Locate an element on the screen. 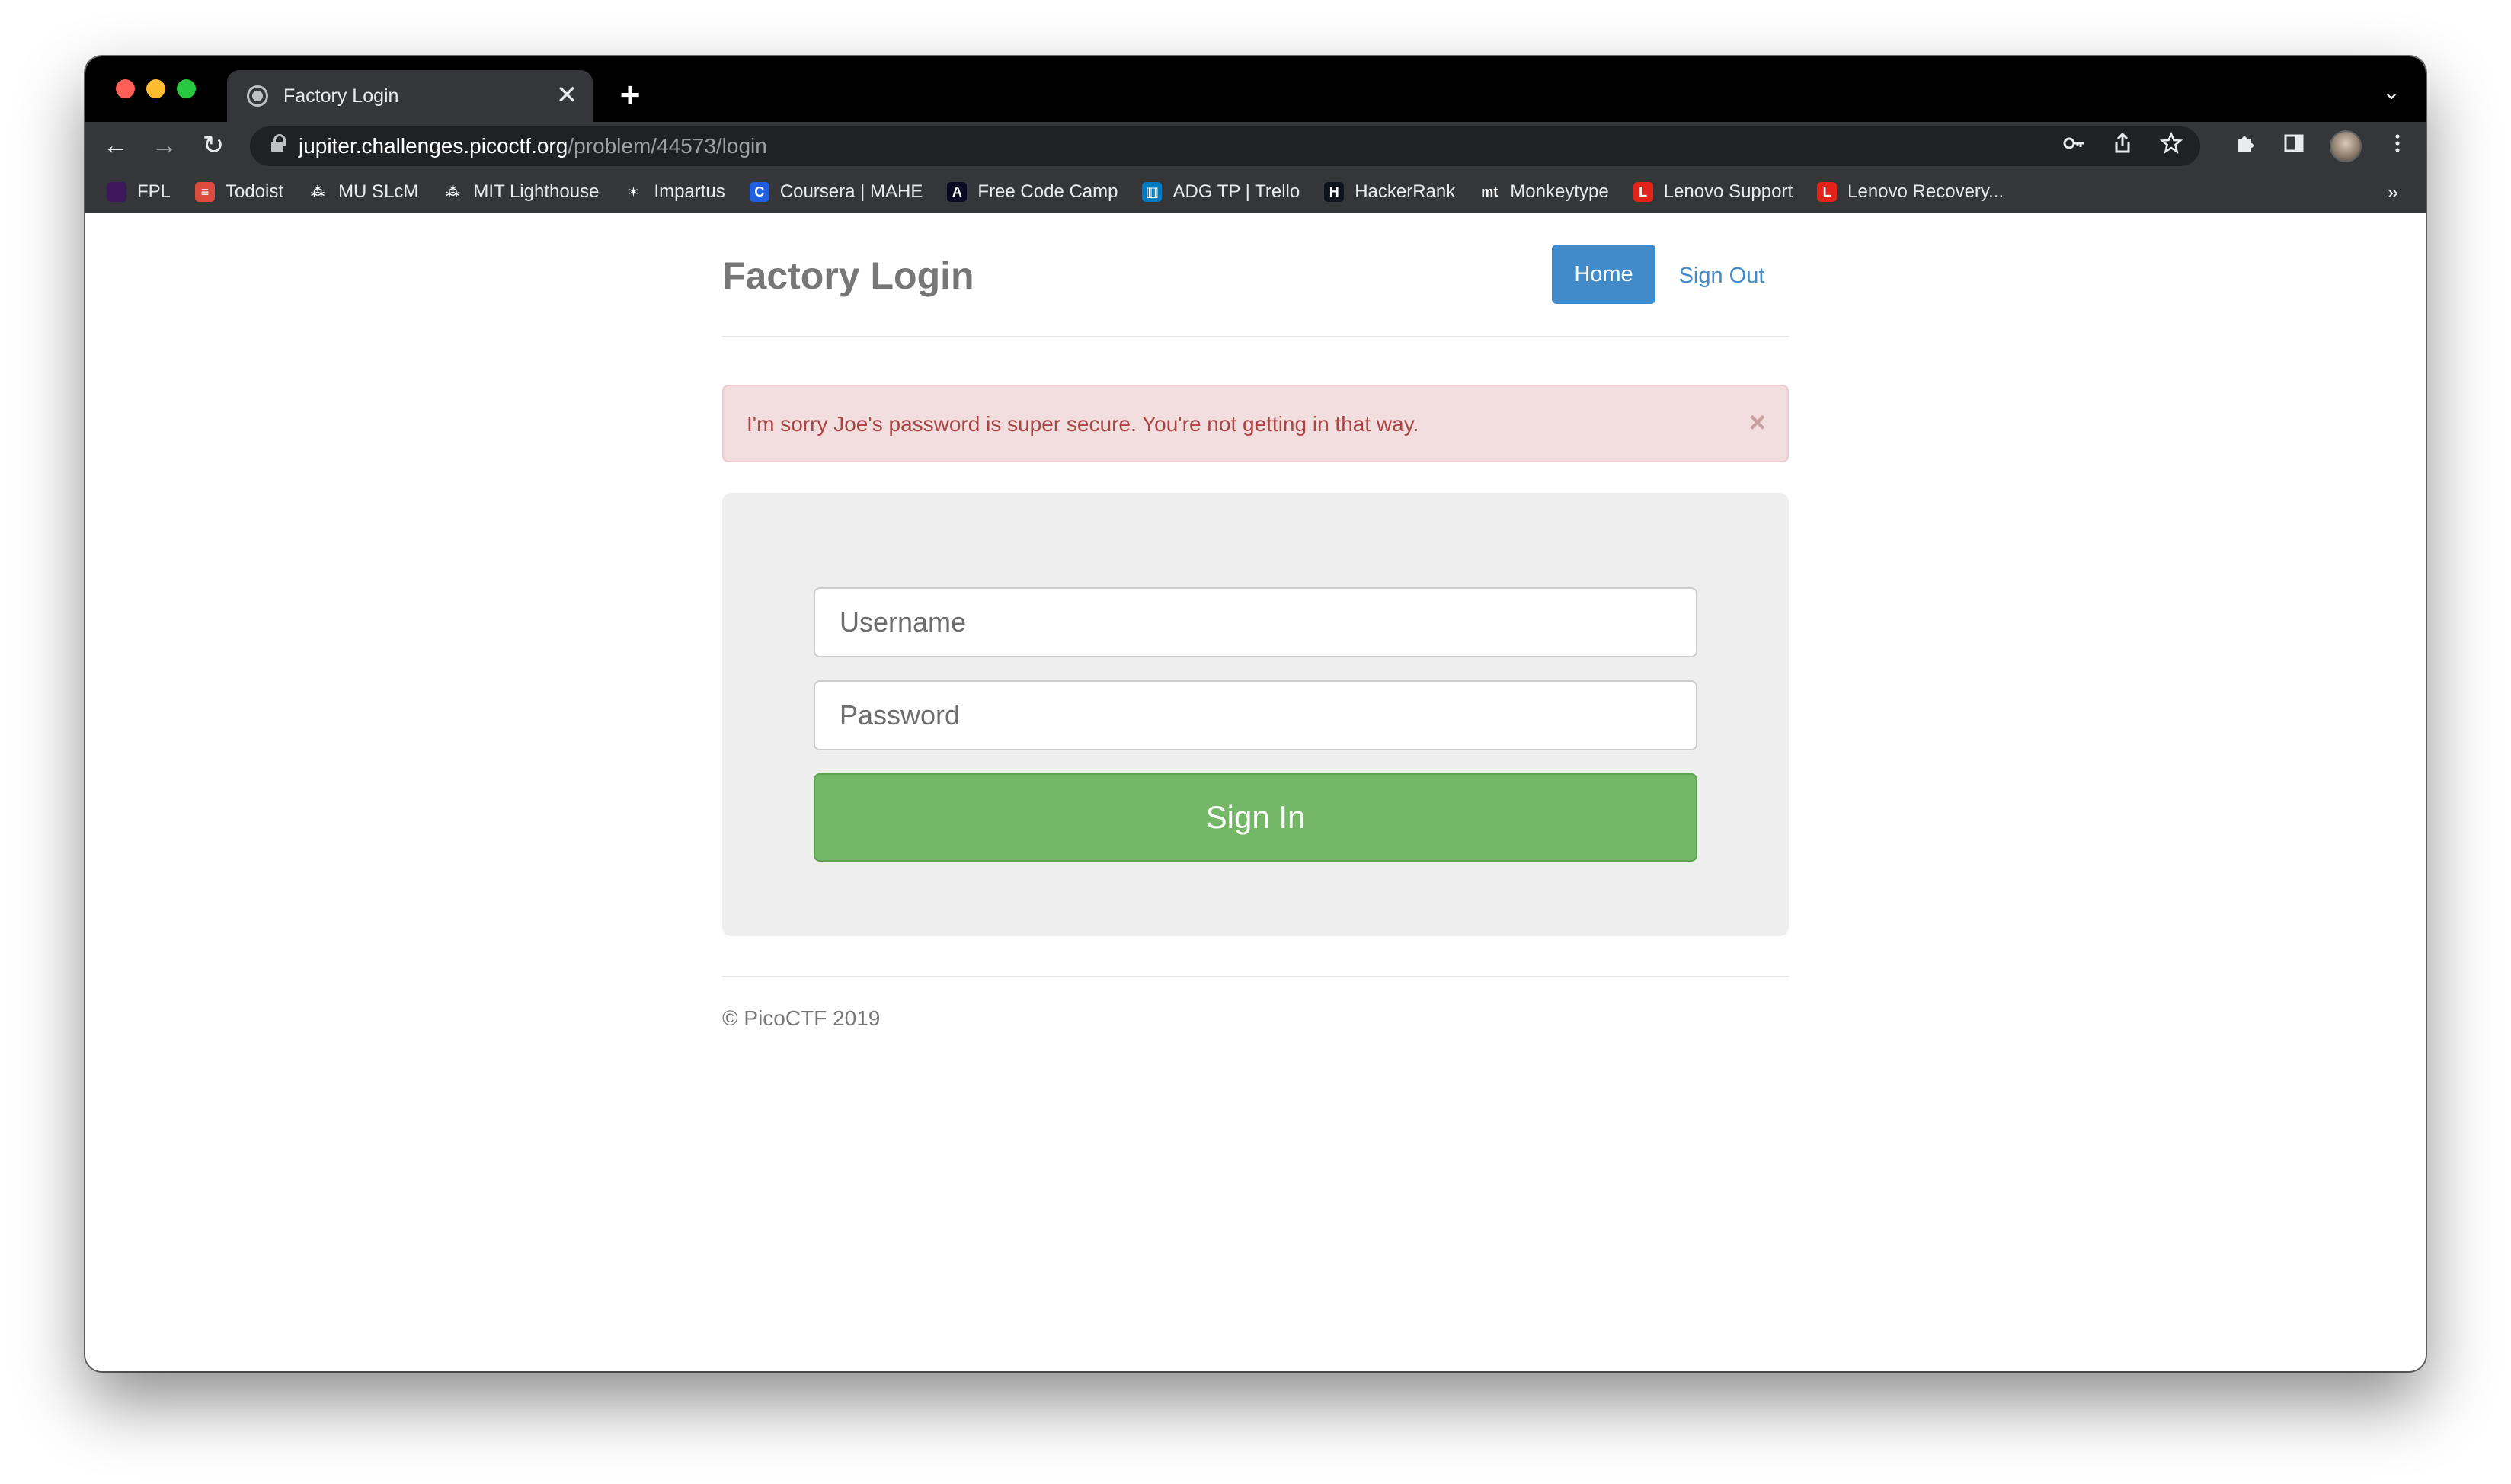 The height and width of the screenshot is (1484, 2511). home-button: Home is located at coordinates (1603, 274).